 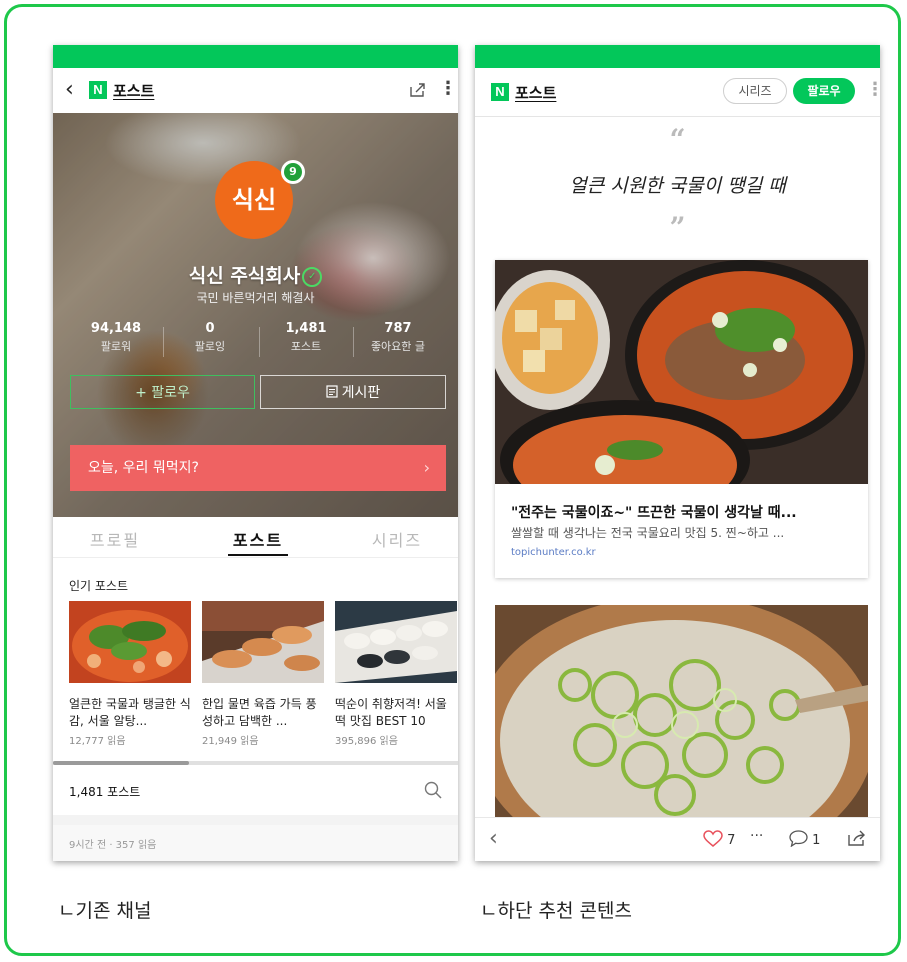 I want to click on tab-posts: 포스트, so click(x=258, y=539).